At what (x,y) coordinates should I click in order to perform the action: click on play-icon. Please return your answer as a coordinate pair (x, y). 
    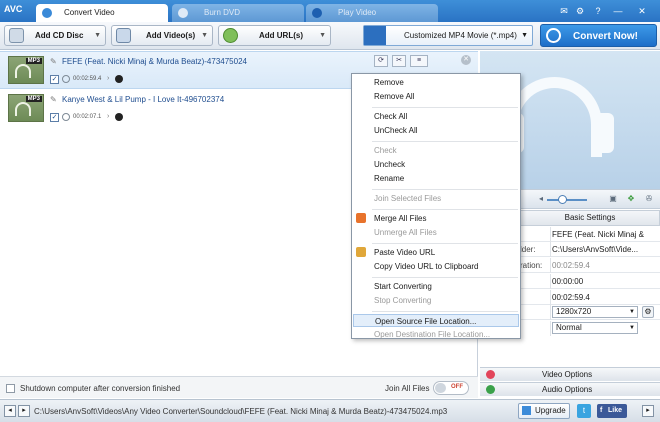
    Looking at the image, I should click on (317, 13).